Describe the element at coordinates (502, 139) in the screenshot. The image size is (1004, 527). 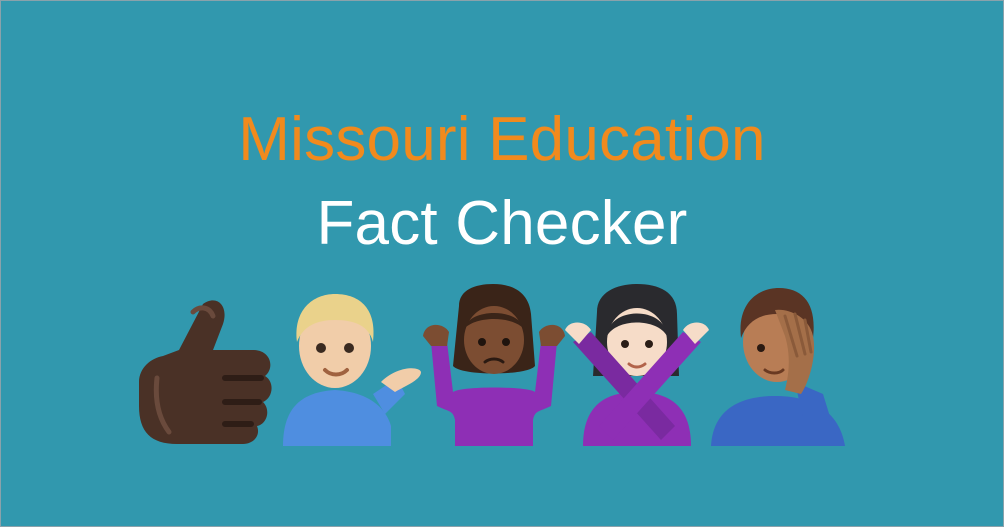
I see `title-line-missouri-education: Missouri Education` at that location.